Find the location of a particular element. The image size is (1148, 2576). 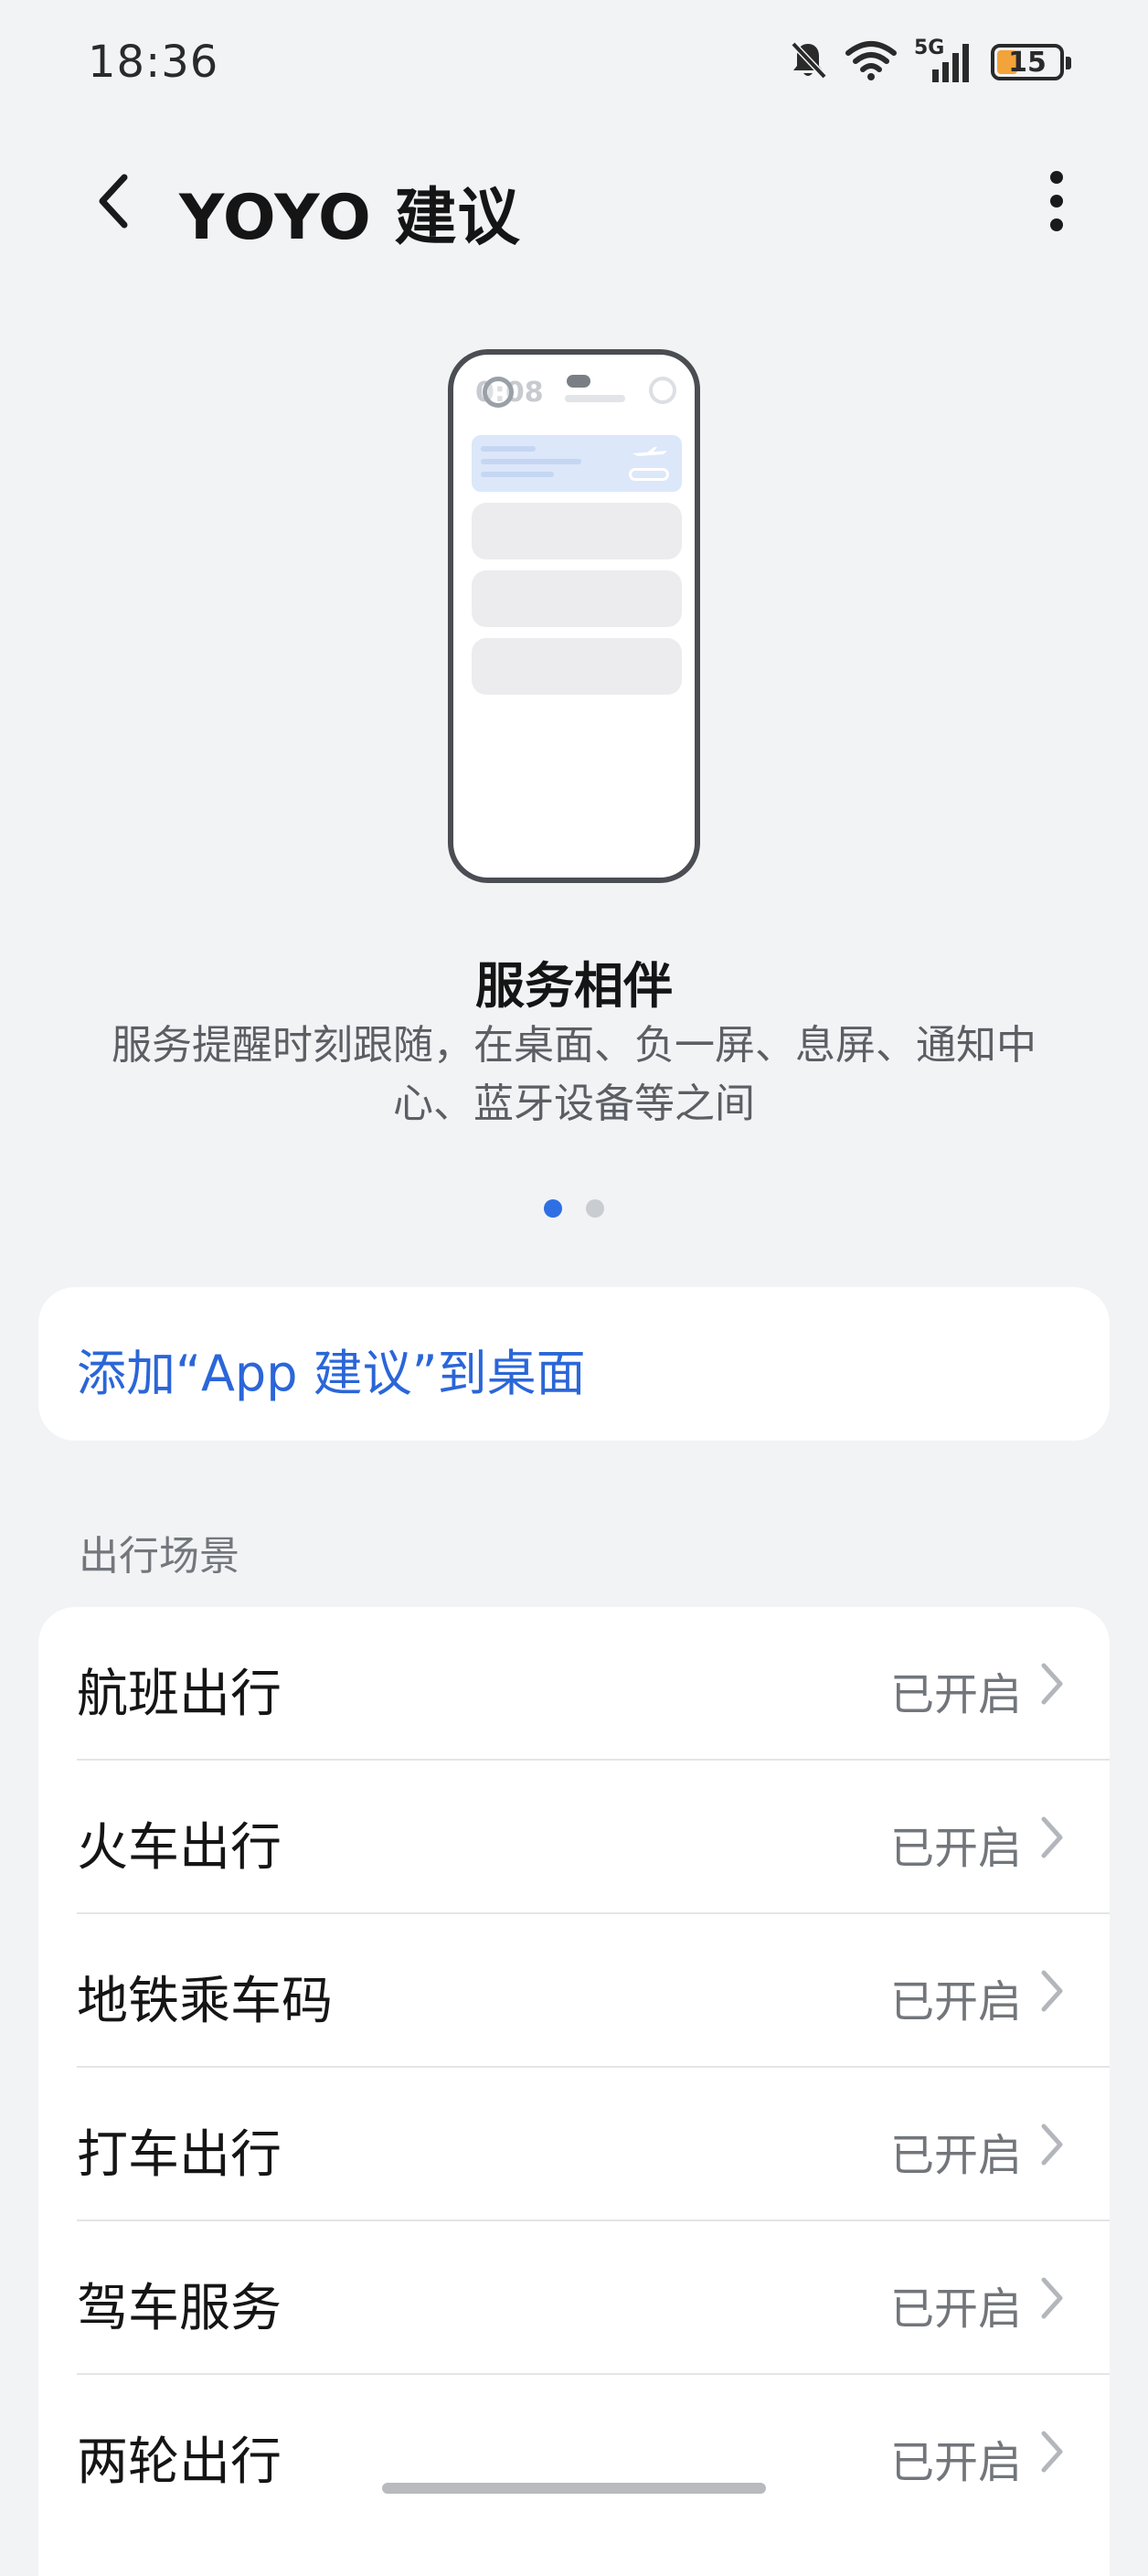

status-bar: 18:36 5G 15 is located at coordinates (574, 64).